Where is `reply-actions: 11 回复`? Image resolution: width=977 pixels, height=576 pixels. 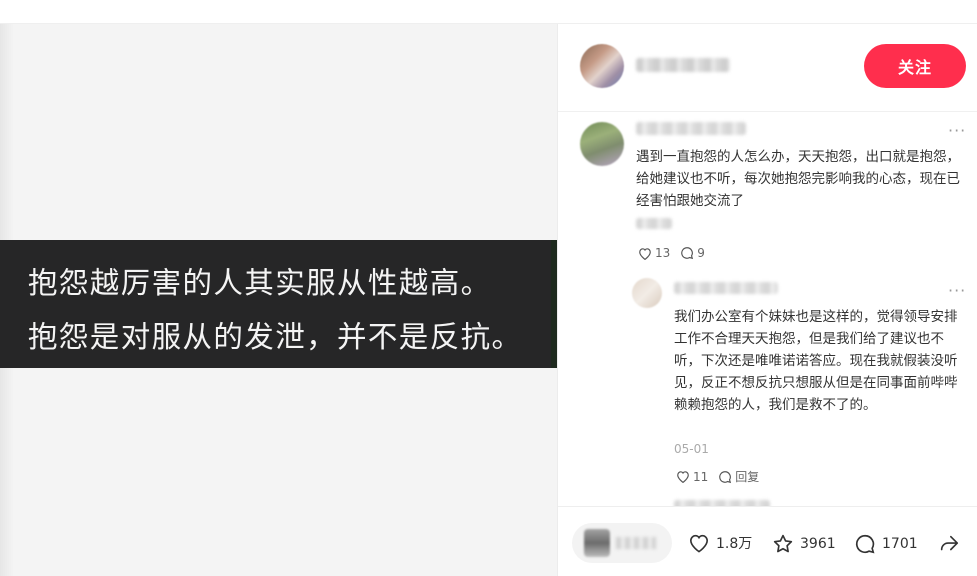 reply-actions: 11 回复 is located at coordinates (722, 476).